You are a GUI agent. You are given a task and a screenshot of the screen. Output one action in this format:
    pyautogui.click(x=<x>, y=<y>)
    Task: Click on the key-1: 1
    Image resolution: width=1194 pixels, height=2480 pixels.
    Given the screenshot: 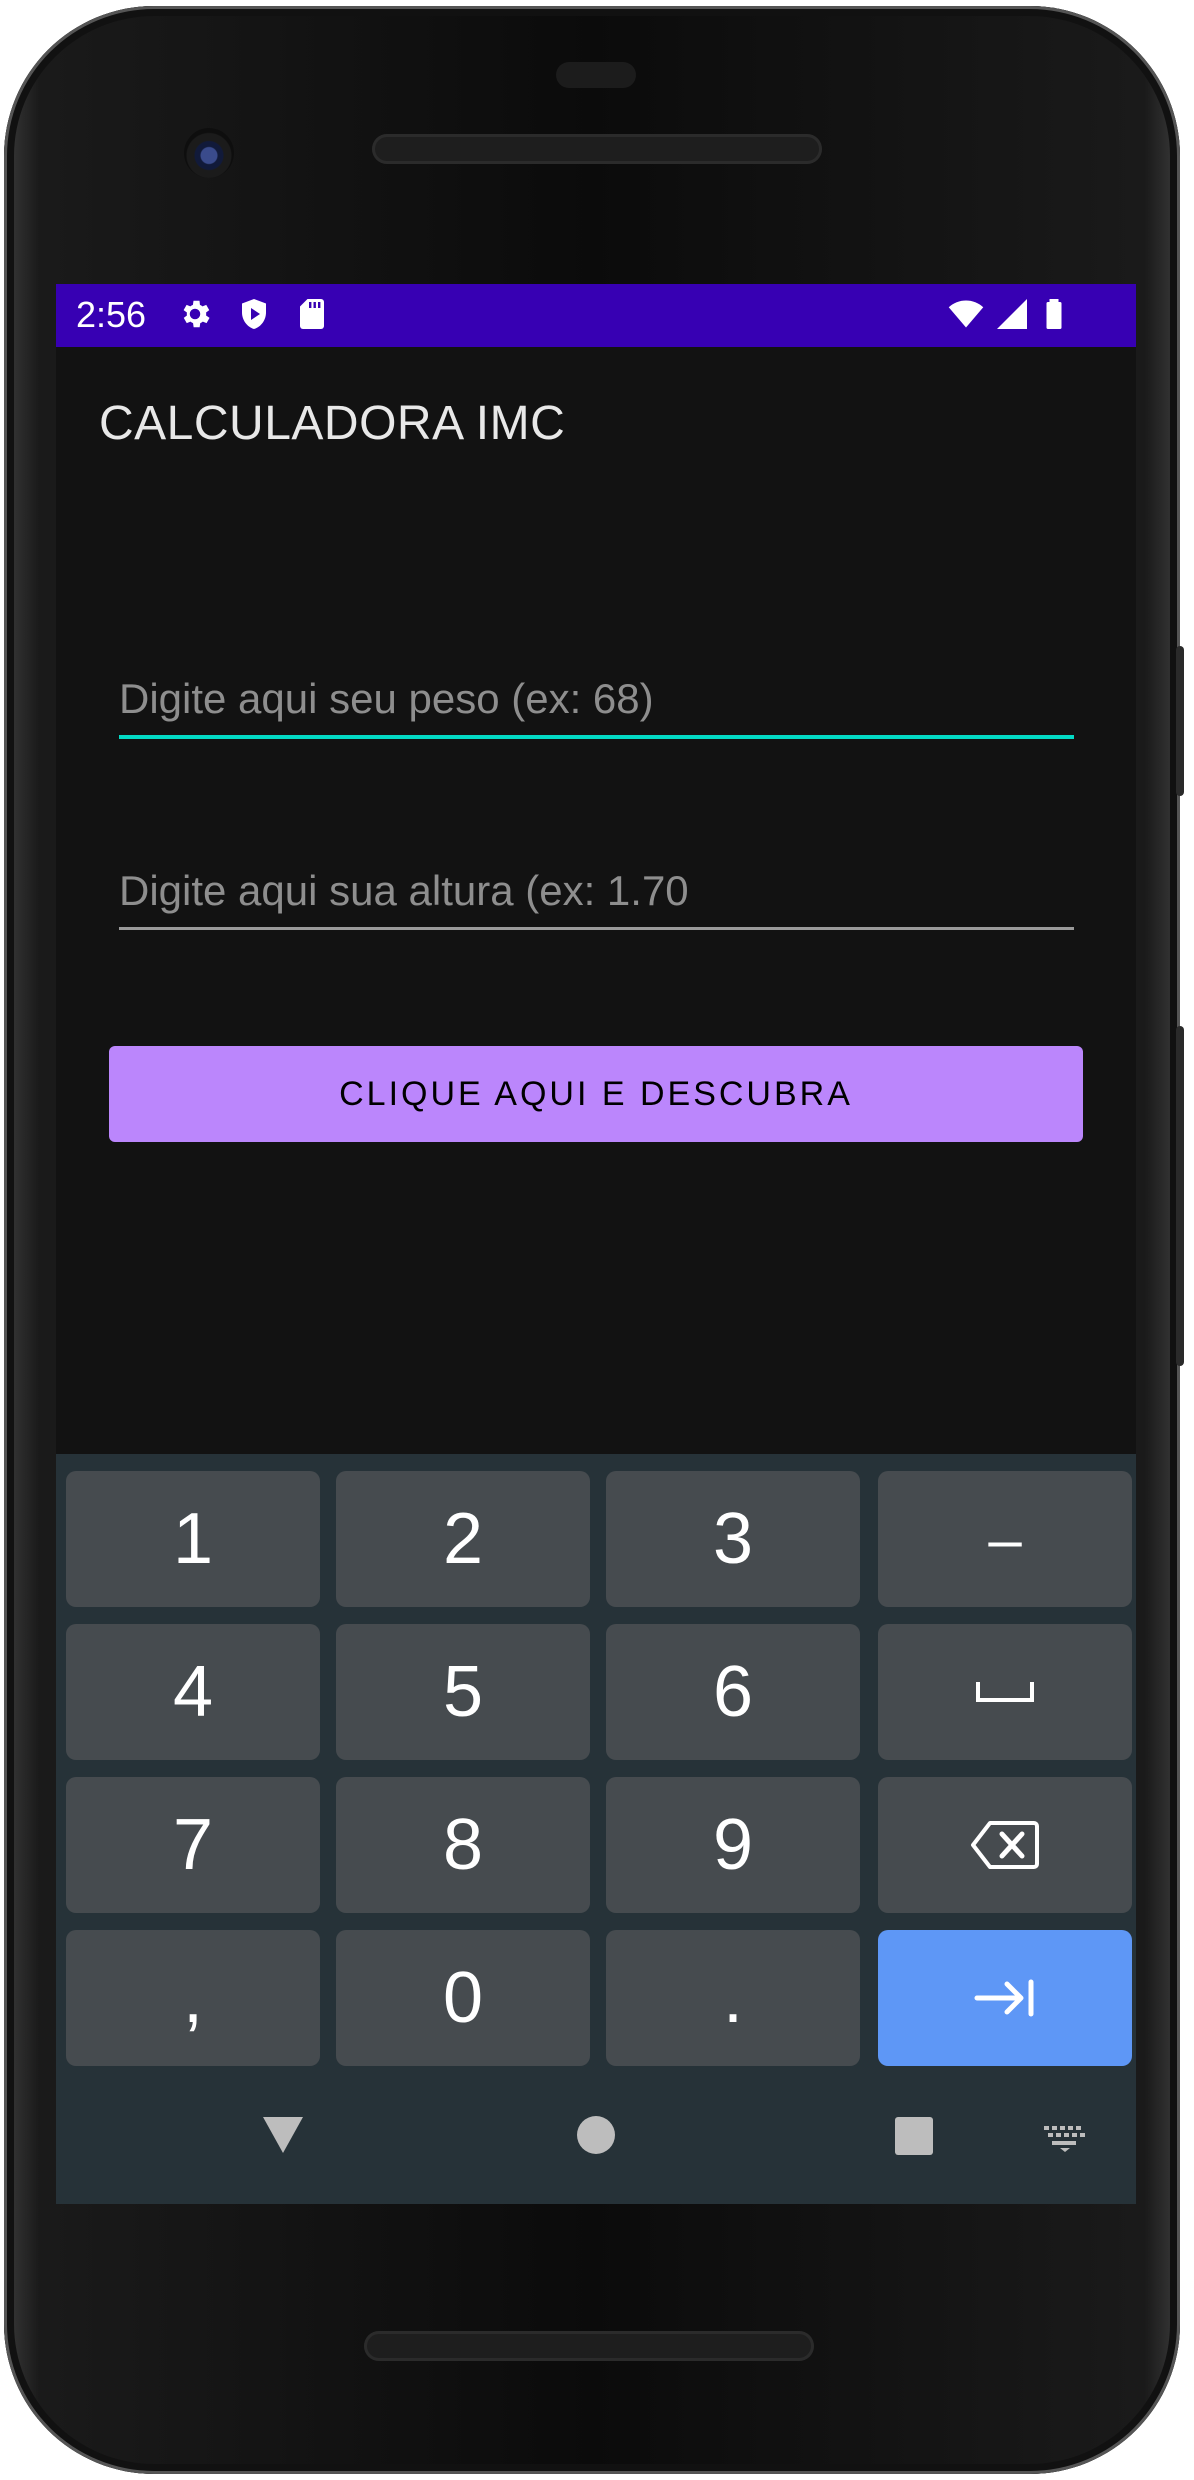 What is the action you would take?
    pyautogui.click(x=193, y=1539)
    